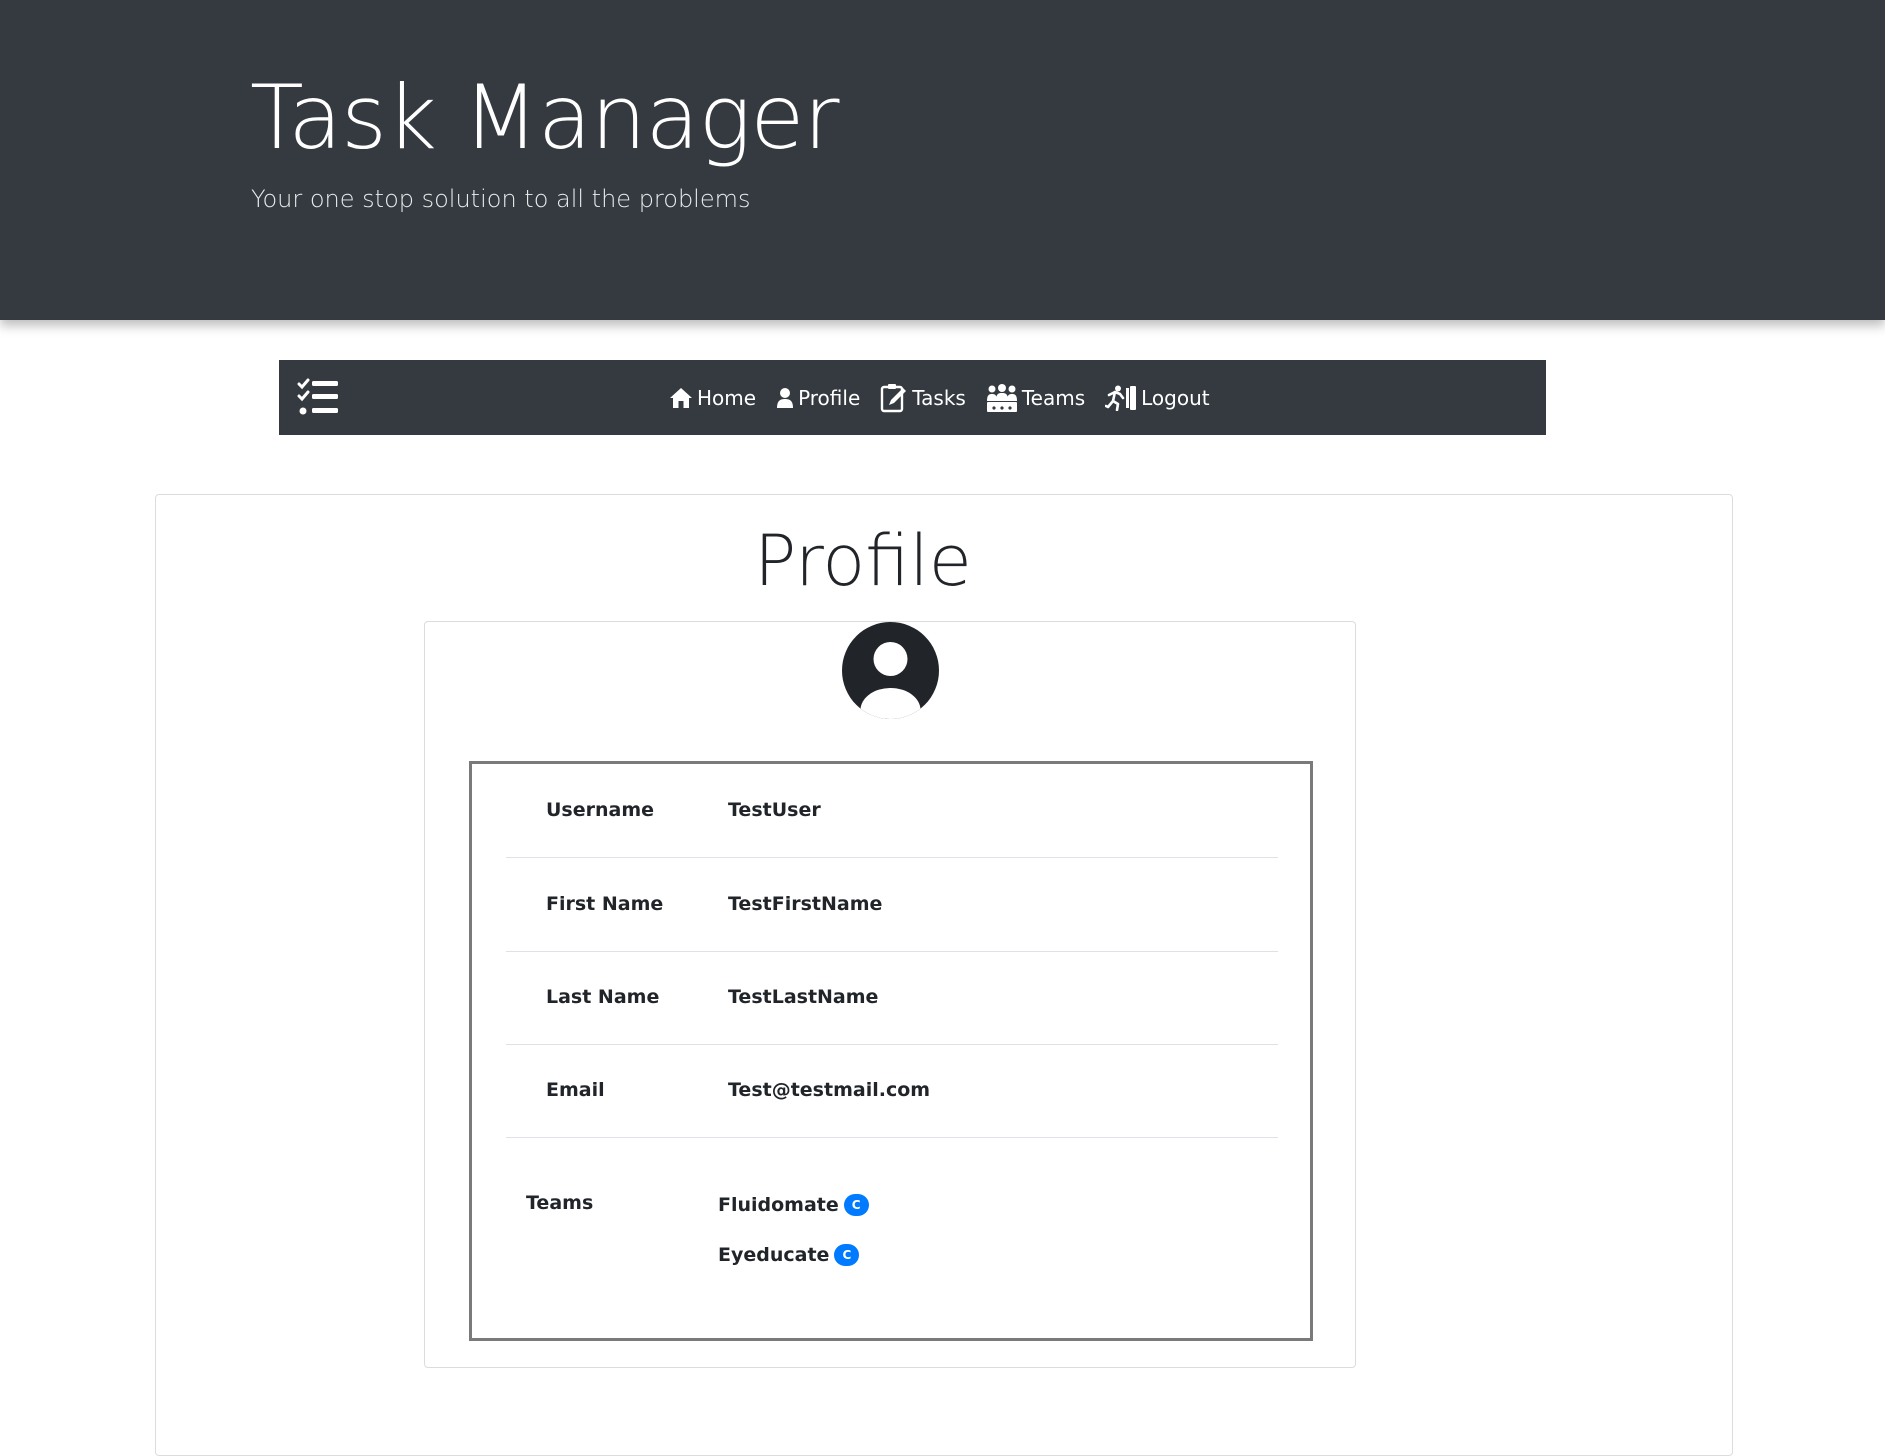 Image resolution: width=1885 pixels, height=1456 pixels. Describe the element at coordinates (727, 397) in the screenshot. I see `nav-home-label: Home` at that location.